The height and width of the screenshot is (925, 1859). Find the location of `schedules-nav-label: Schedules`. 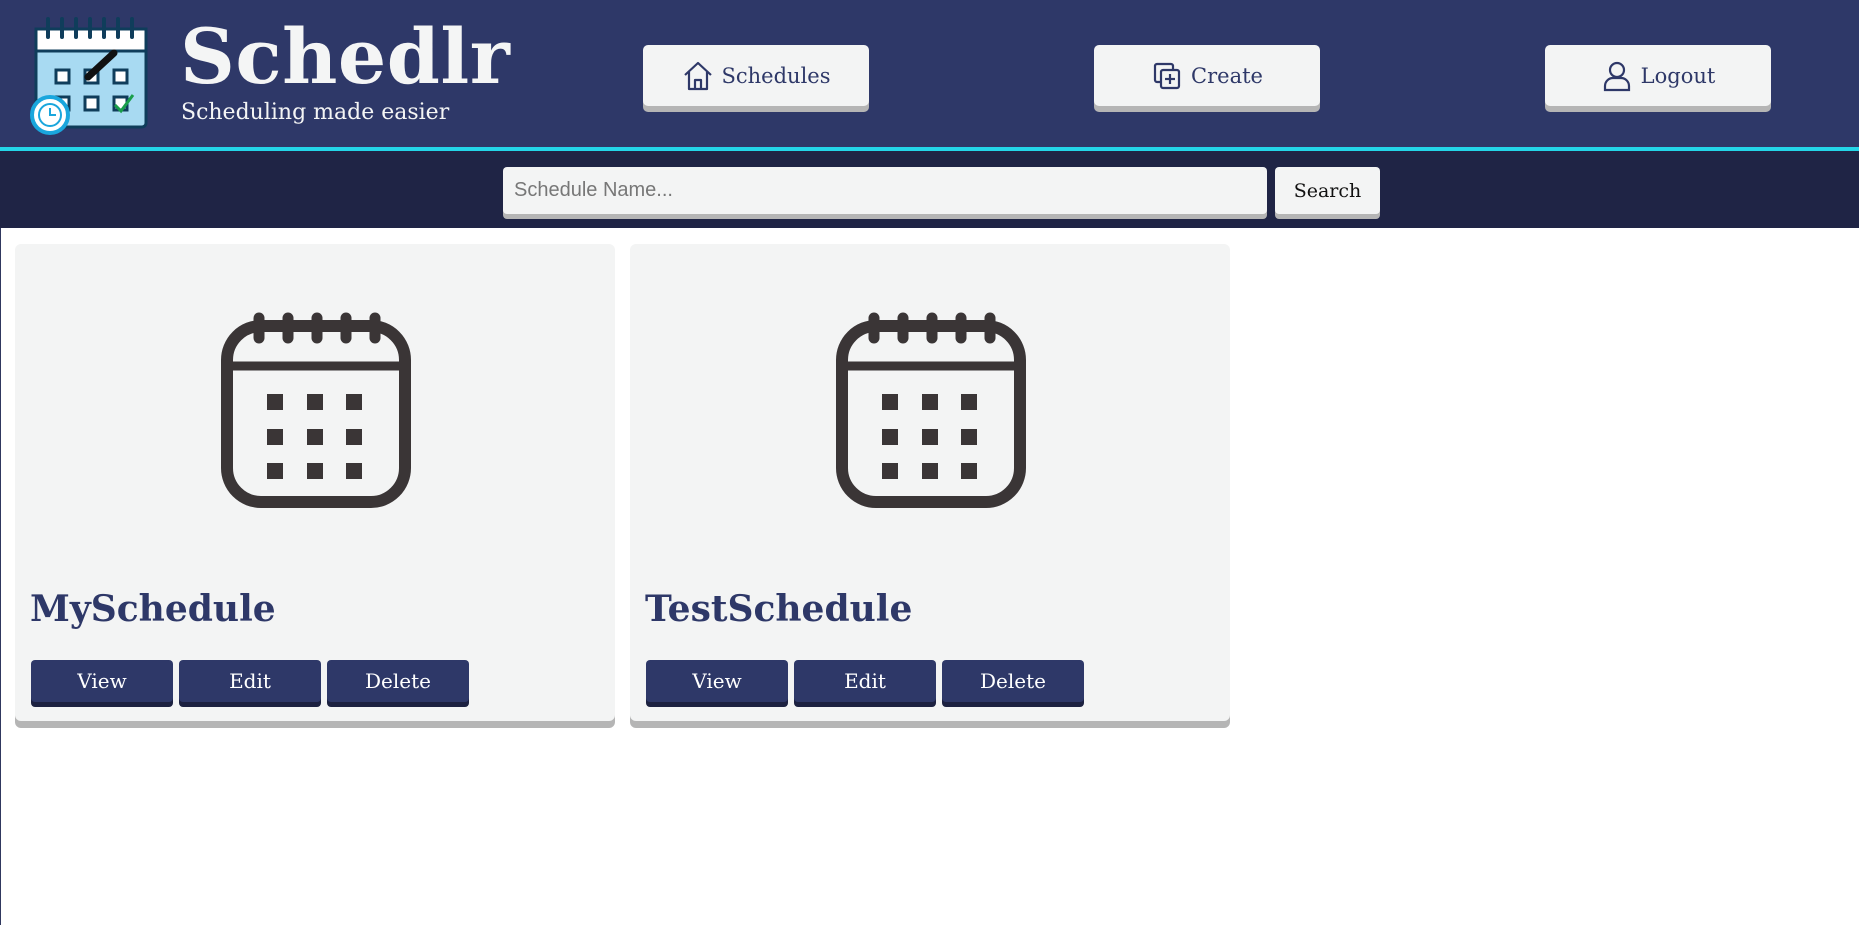

schedules-nav-label: Schedules is located at coordinates (776, 75).